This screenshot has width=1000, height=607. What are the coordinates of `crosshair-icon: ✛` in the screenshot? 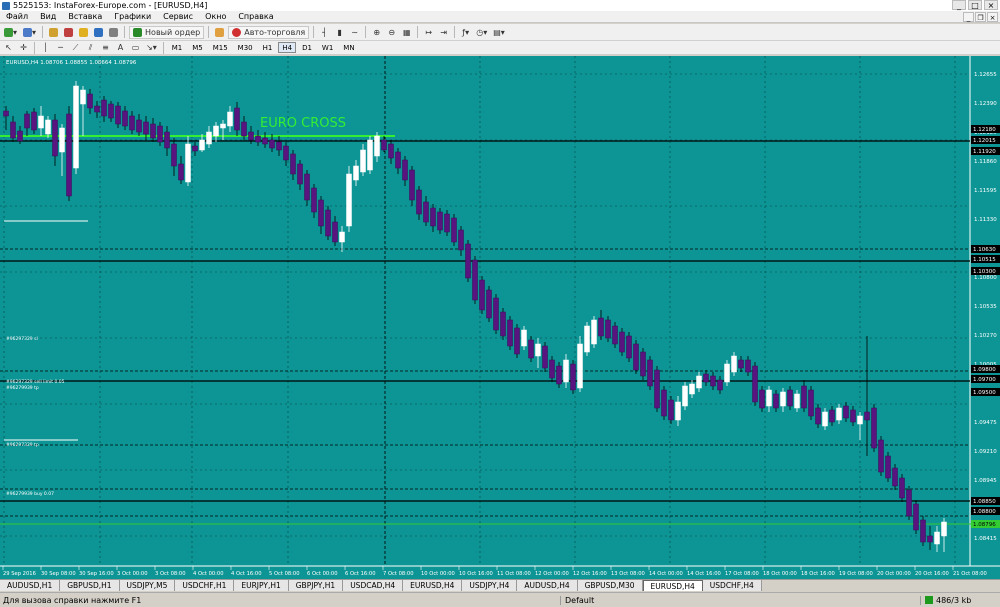 It's located at (23, 47).